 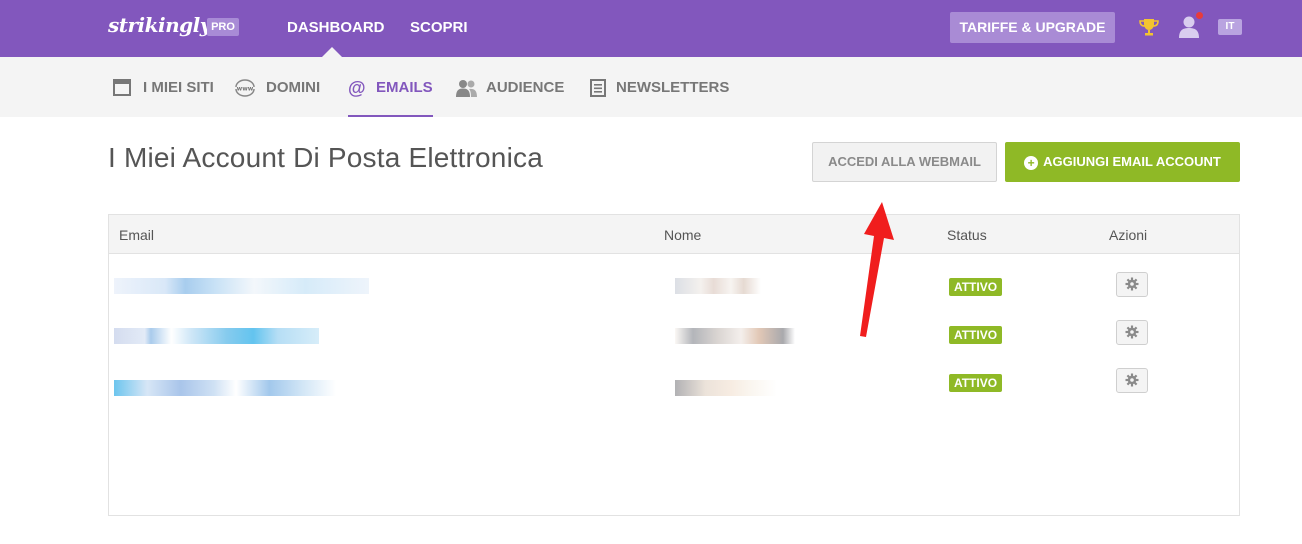 I want to click on tab-label: AUDIENCE, so click(x=525, y=87).